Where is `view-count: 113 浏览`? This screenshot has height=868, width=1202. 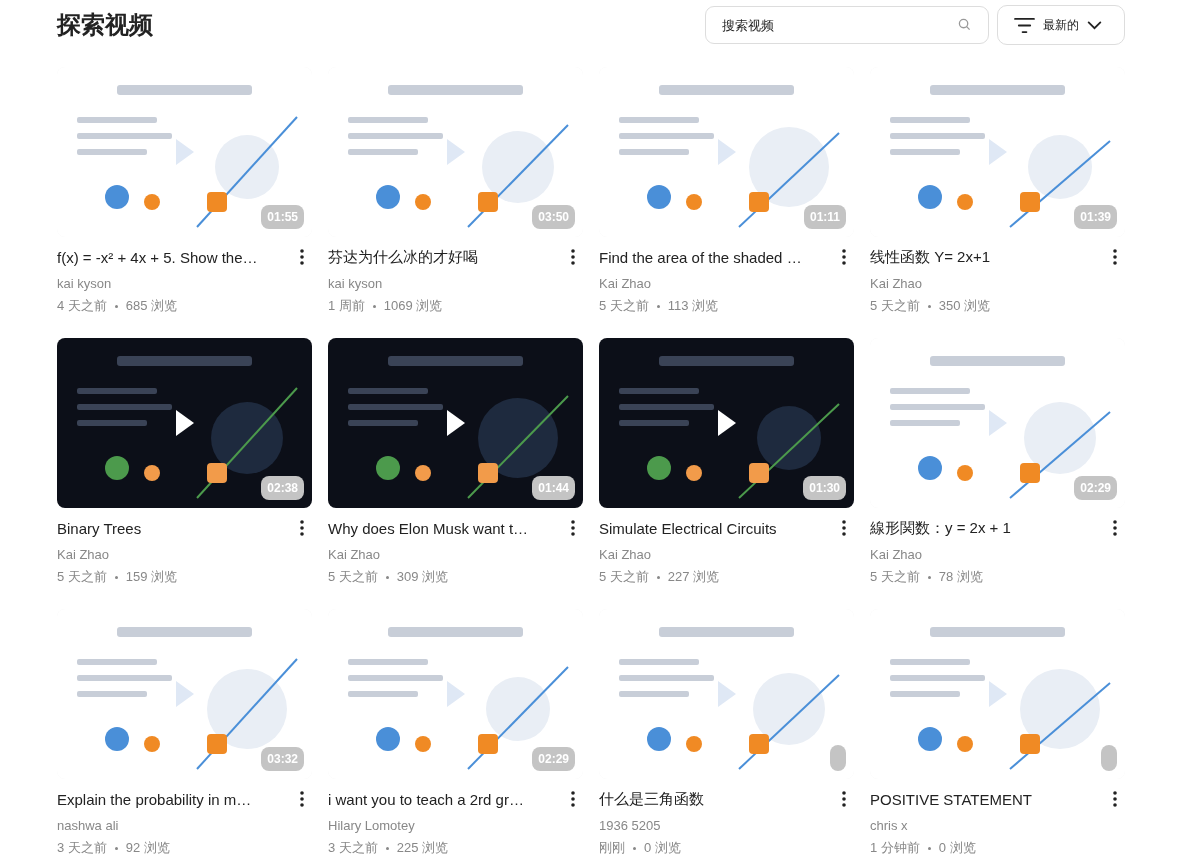
view-count: 113 浏览 is located at coordinates (693, 306).